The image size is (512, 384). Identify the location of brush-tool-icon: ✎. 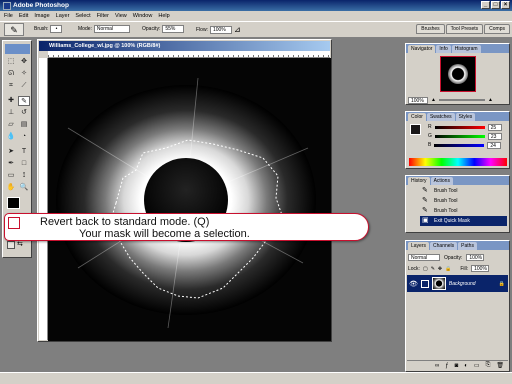
(24, 101).